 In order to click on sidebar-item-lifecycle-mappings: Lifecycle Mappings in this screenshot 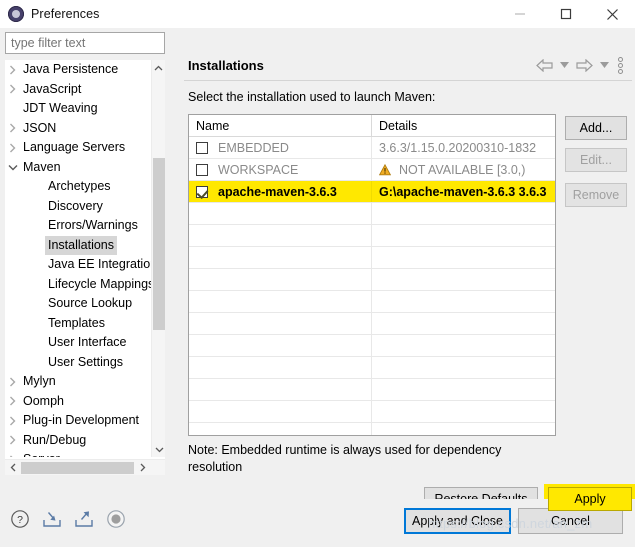, I will do `click(78, 285)`.